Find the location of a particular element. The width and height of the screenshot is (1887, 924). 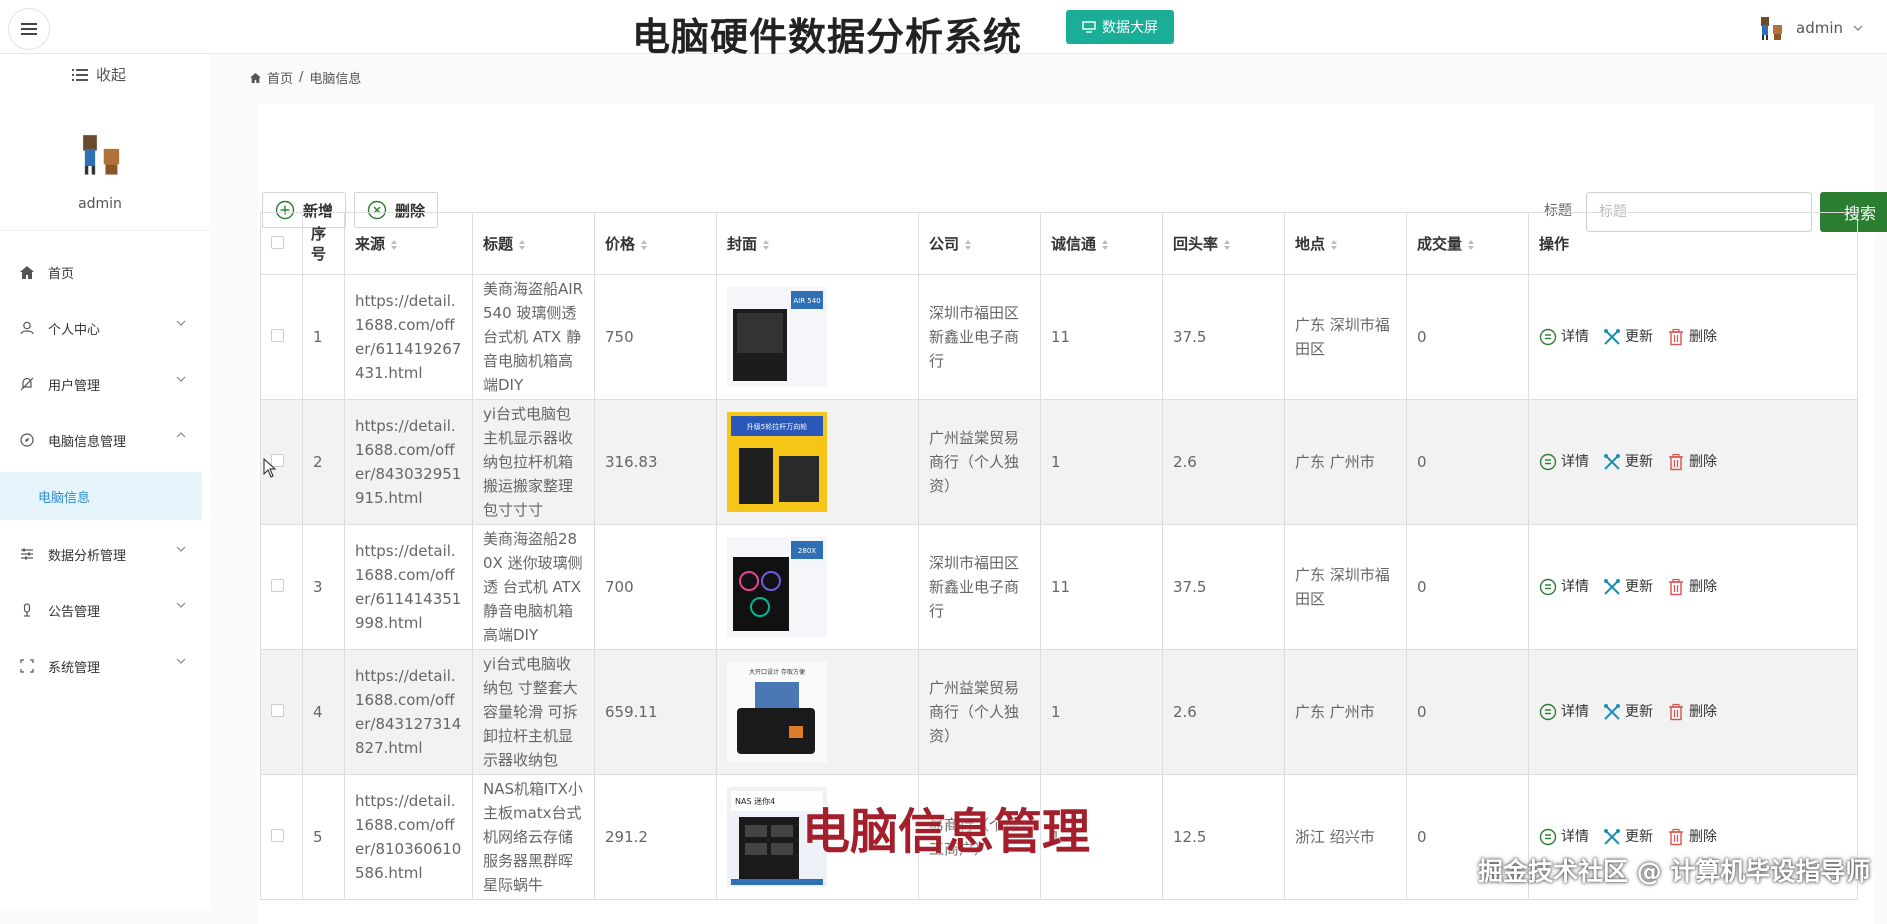

sidebar-item-users: 用户管理 is located at coordinates (100, 384).